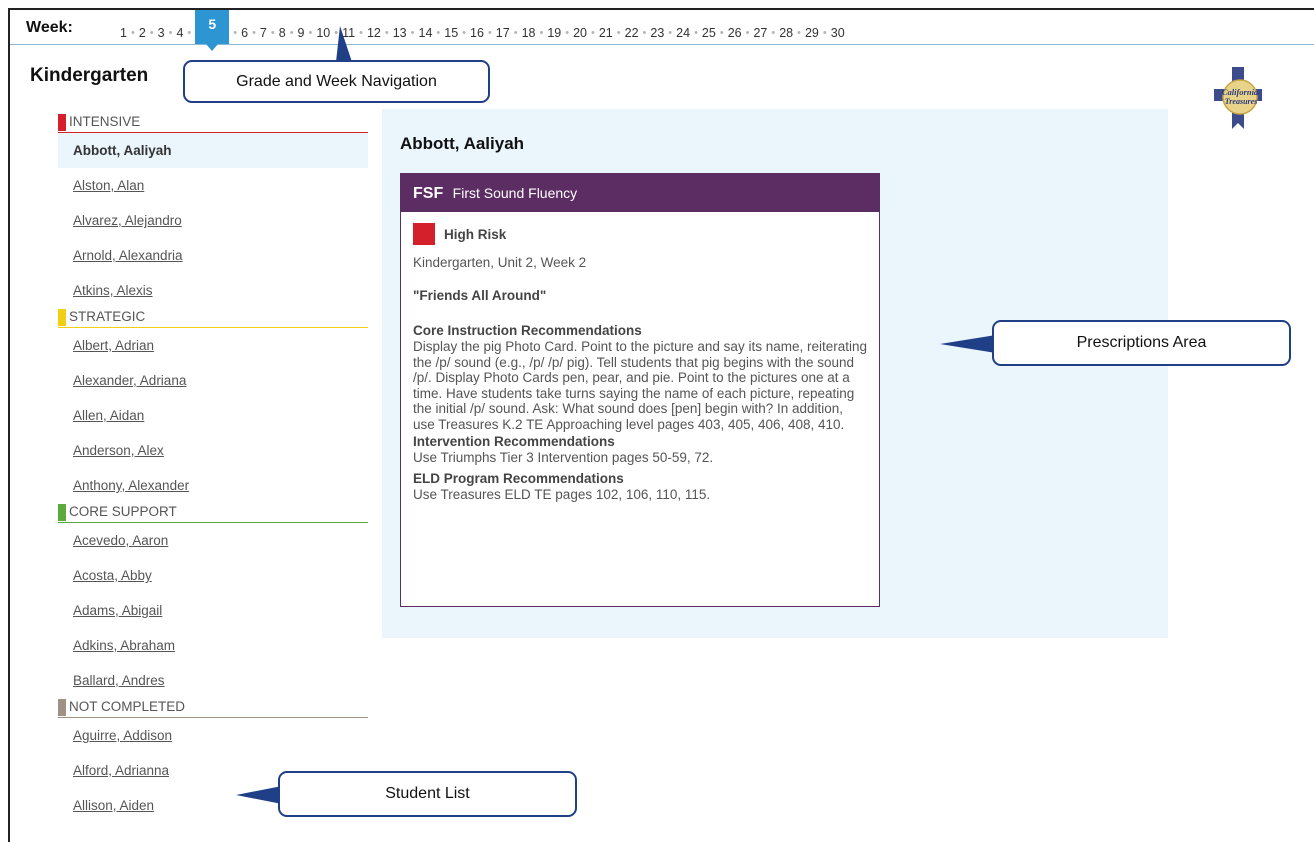  Describe the element at coordinates (213, 735) in the screenshot. I see `student-list-item: Aguirre, Addison` at that location.